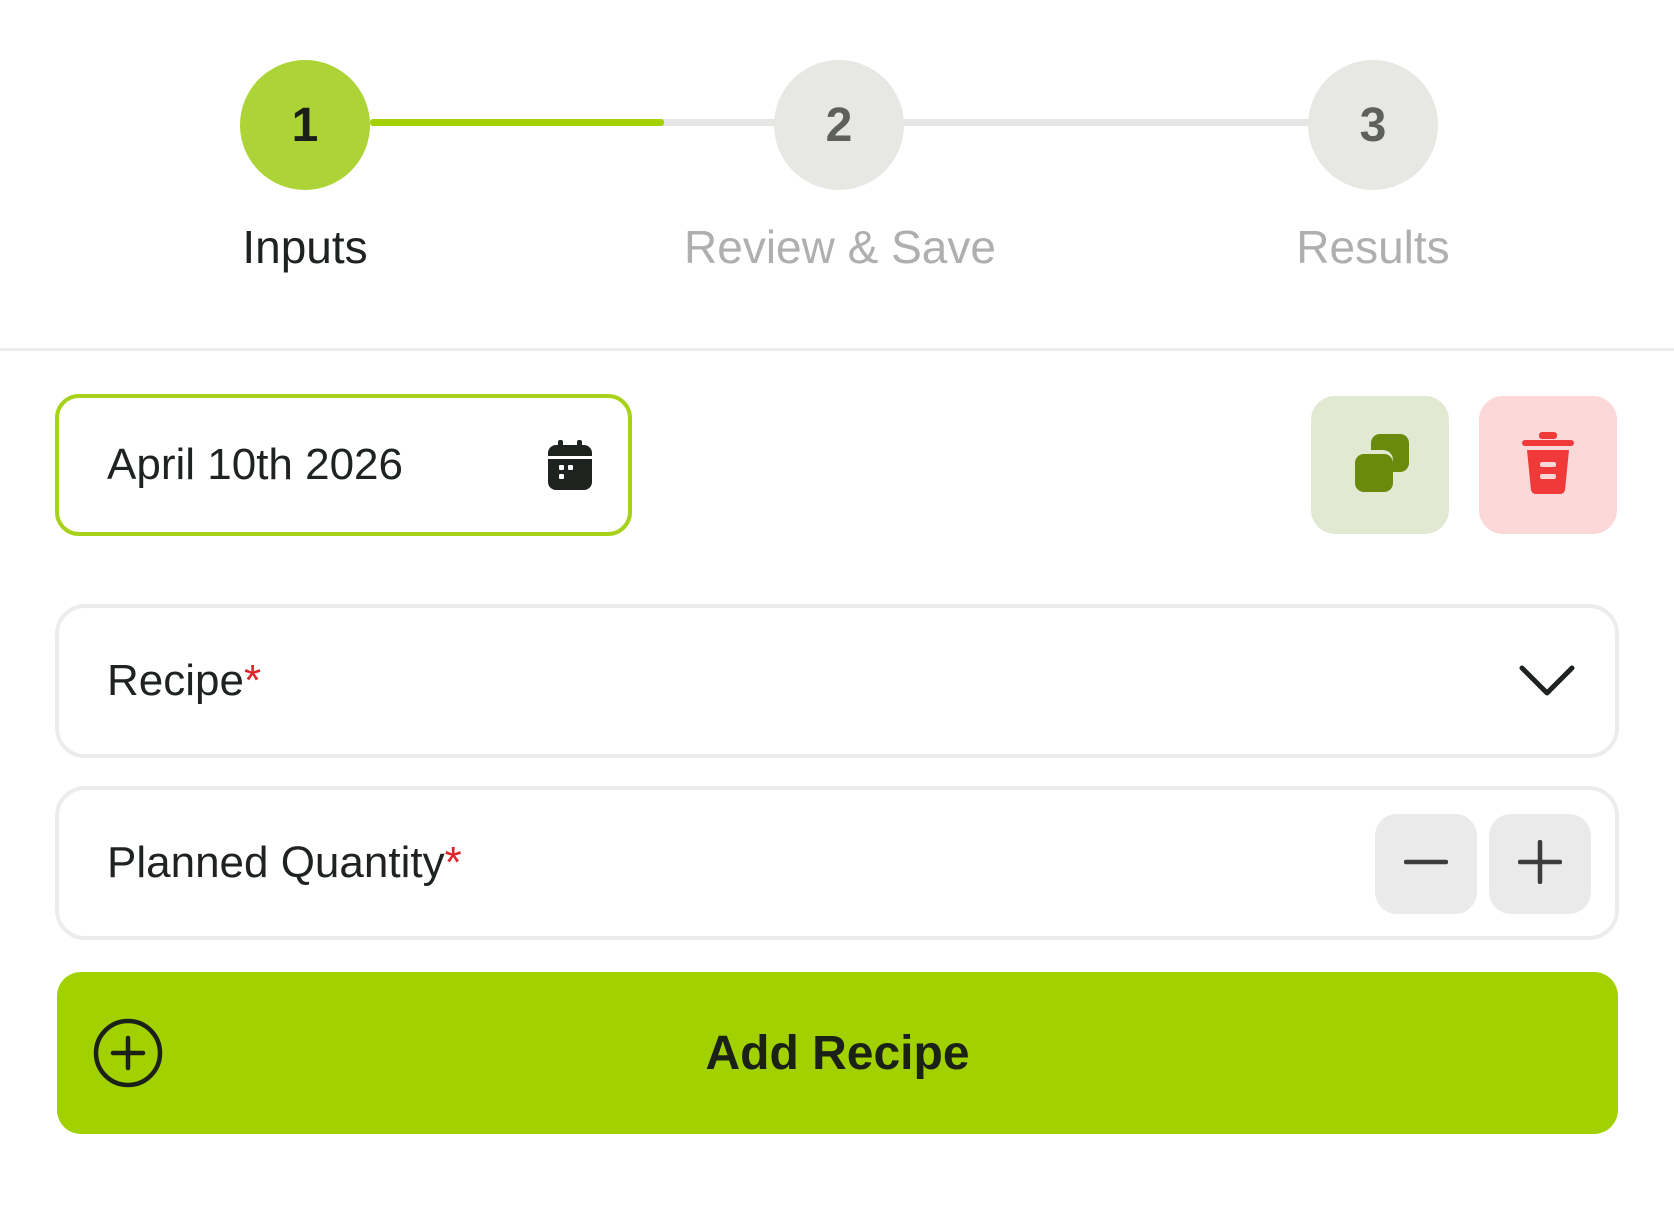  What do you see at coordinates (305, 247) in the screenshot?
I see `step-1-label: Inputs` at bounding box center [305, 247].